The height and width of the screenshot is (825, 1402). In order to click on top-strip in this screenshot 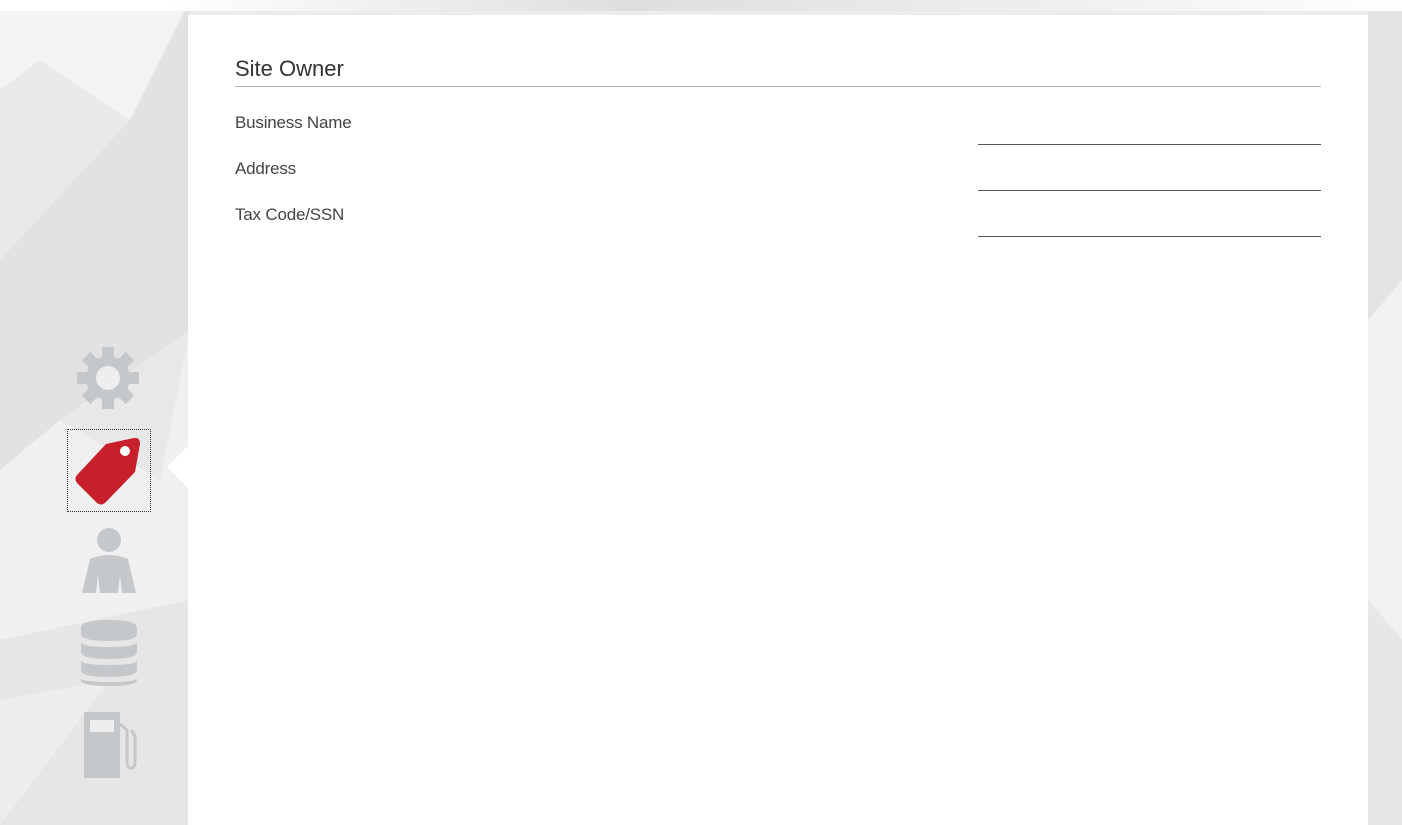, I will do `click(701, 5)`.